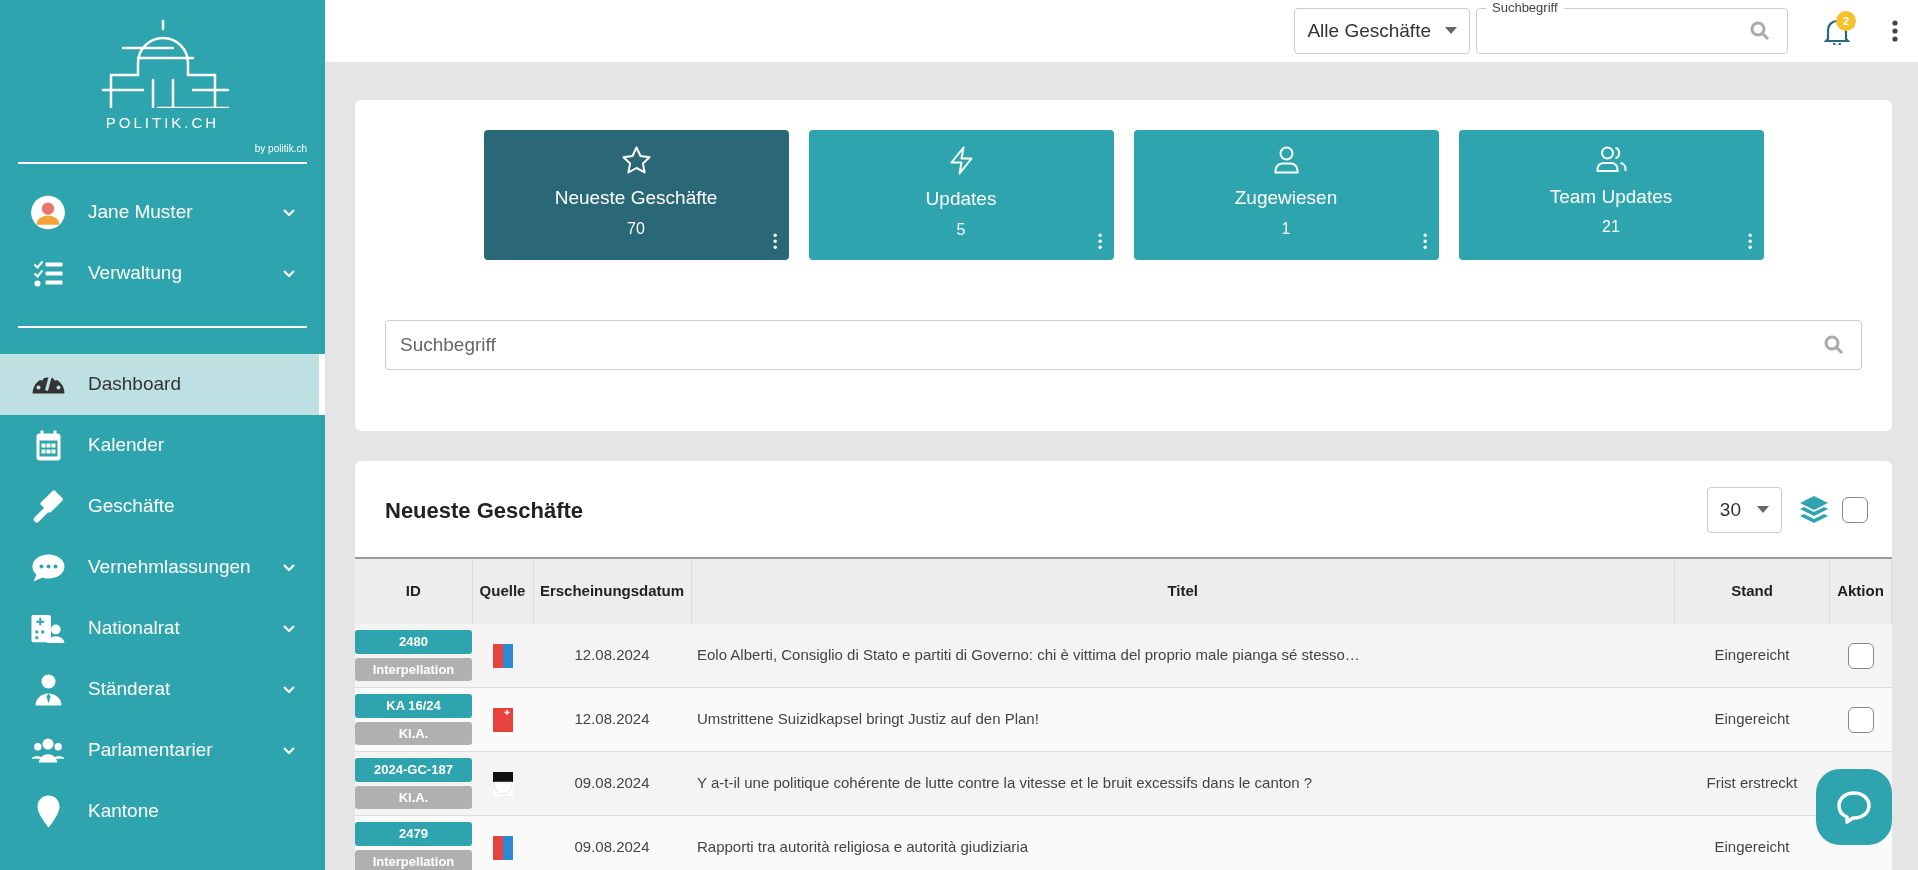  Describe the element at coordinates (1005, 783) in the screenshot. I see `title-text: Y a-t-il une politique cohérente de lutte contre la vitesse et le bruit excessifs dans le canton ?` at that location.